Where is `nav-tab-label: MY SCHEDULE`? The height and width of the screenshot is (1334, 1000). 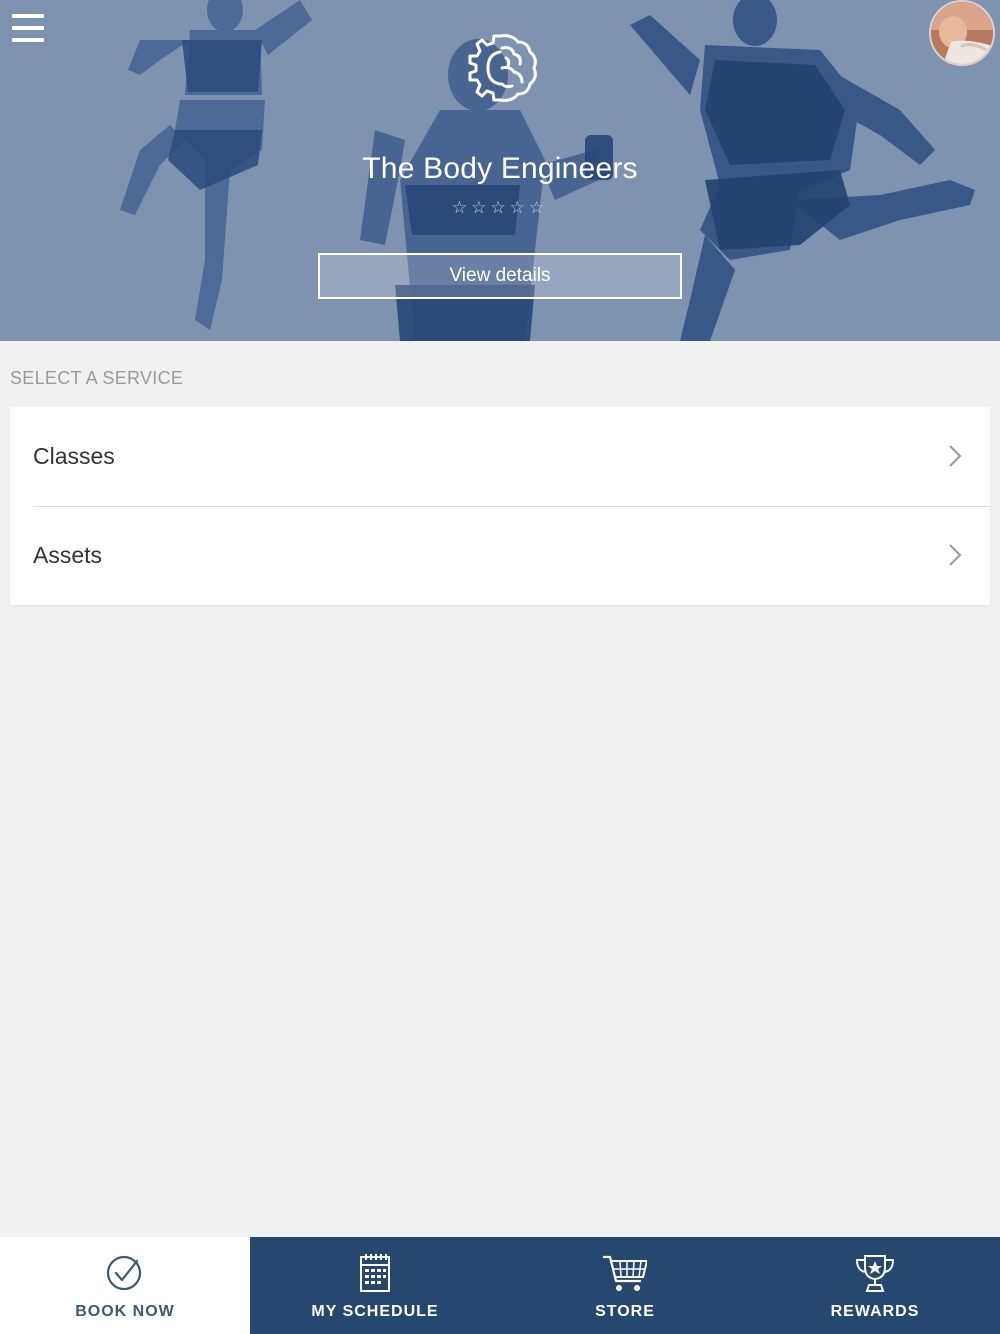
nav-tab-label: MY SCHEDULE is located at coordinates (375, 1311).